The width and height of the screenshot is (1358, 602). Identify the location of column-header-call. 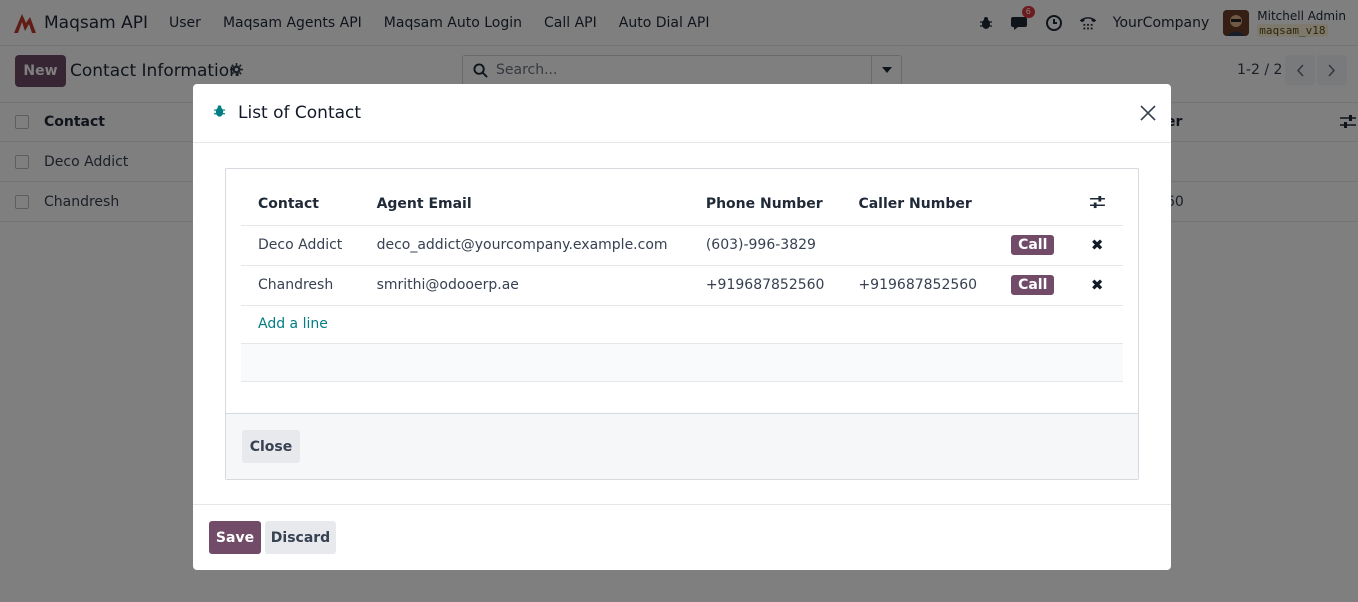
(1033, 205).